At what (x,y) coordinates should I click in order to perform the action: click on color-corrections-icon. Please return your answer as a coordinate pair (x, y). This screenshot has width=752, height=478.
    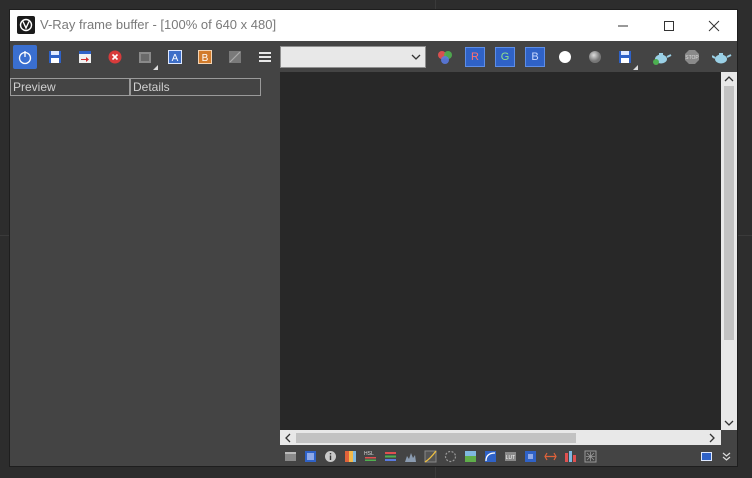
    Looking at the image, I should click on (350, 456).